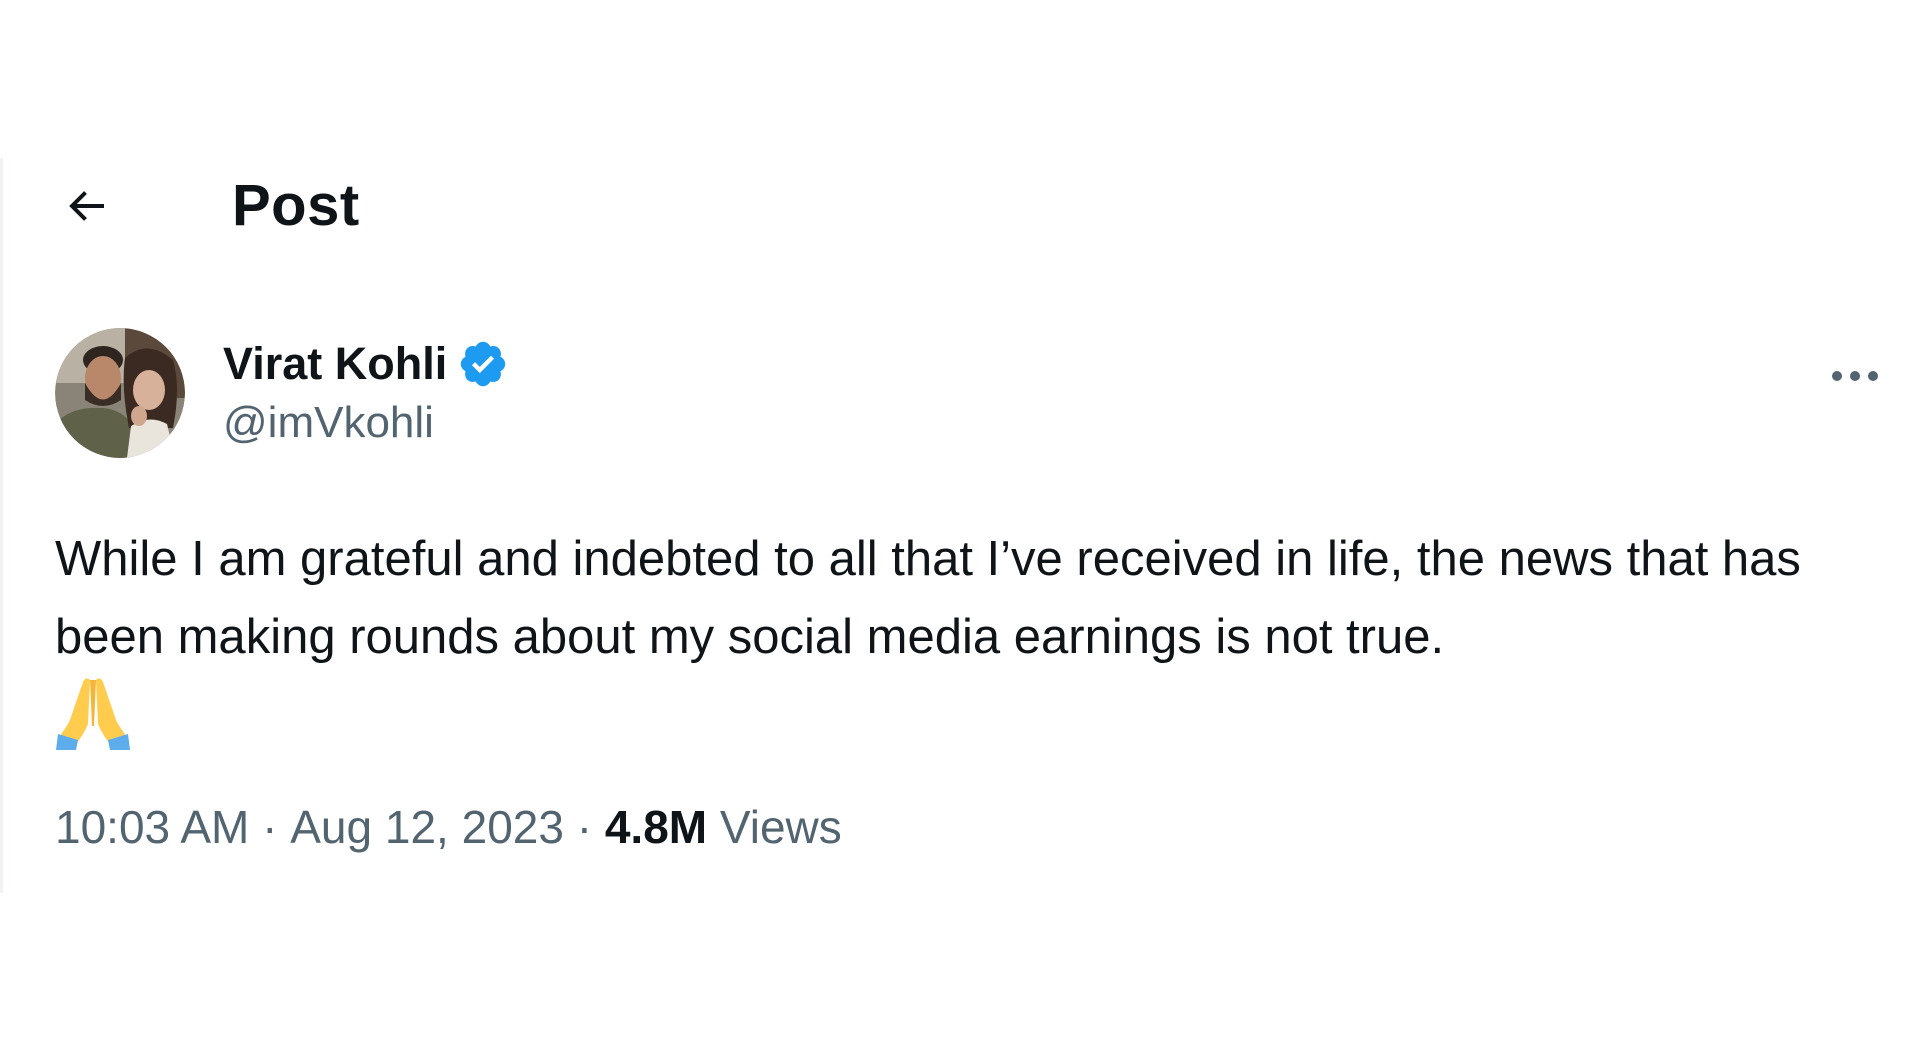 The width and height of the screenshot is (1920, 1047). Describe the element at coordinates (208, 206) in the screenshot. I see `post-header: Post` at that location.